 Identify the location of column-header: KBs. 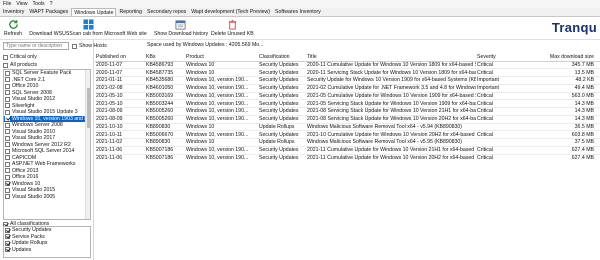
(165, 57).